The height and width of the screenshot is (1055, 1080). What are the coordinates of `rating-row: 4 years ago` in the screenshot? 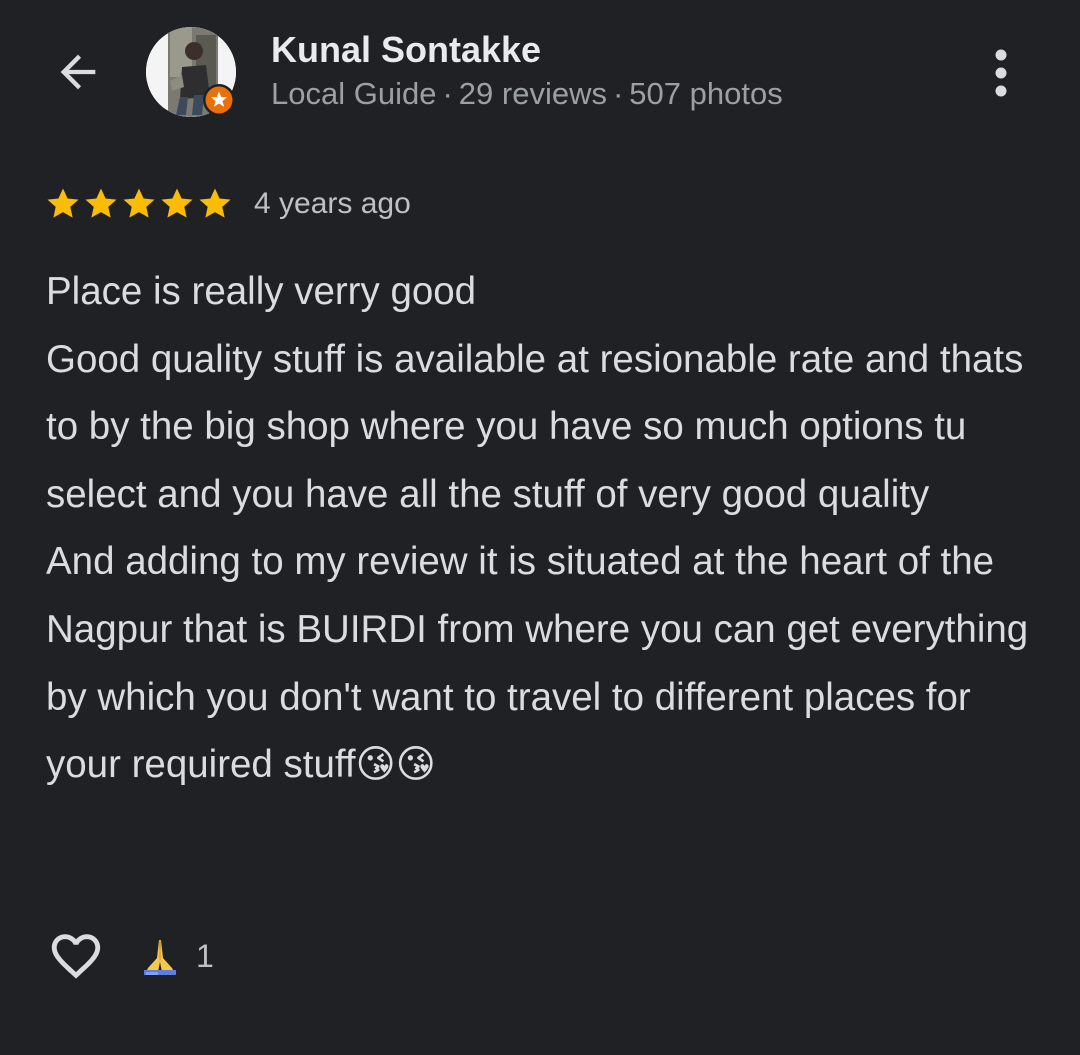 It's located at (227, 204).